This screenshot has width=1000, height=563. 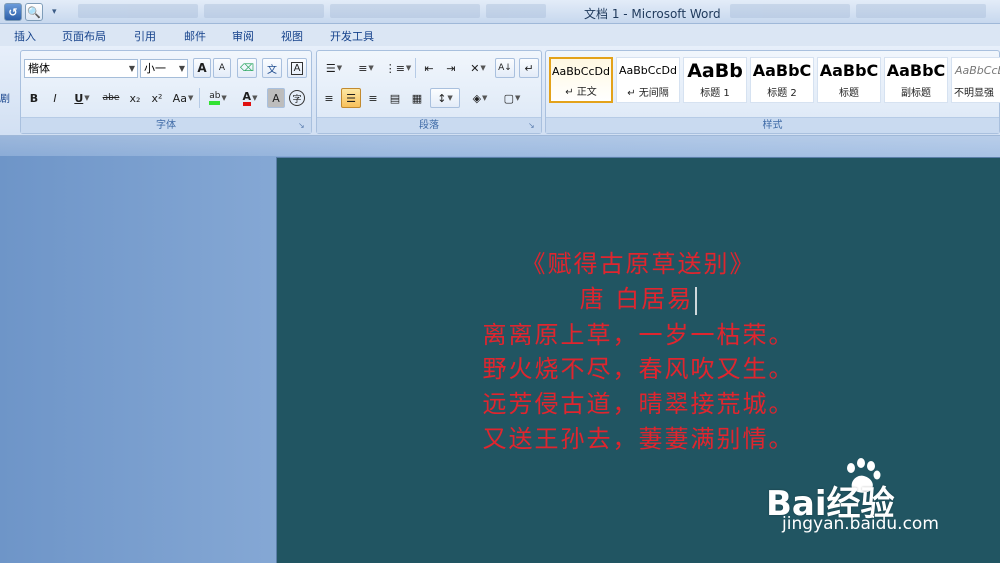 What do you see at coordinates (858, 11) in the screenshot?
I see `background-taskbar-right` at bounding box center [858, 11].